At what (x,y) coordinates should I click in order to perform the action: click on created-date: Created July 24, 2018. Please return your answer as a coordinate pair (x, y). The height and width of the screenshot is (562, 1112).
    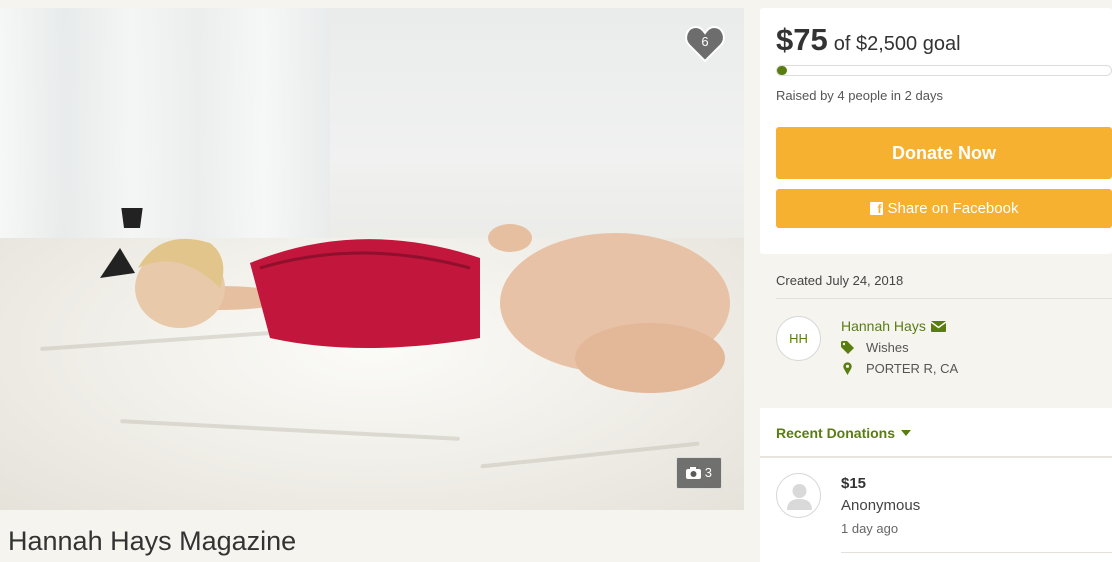
    Looking at the image, I should click on (840, 280).